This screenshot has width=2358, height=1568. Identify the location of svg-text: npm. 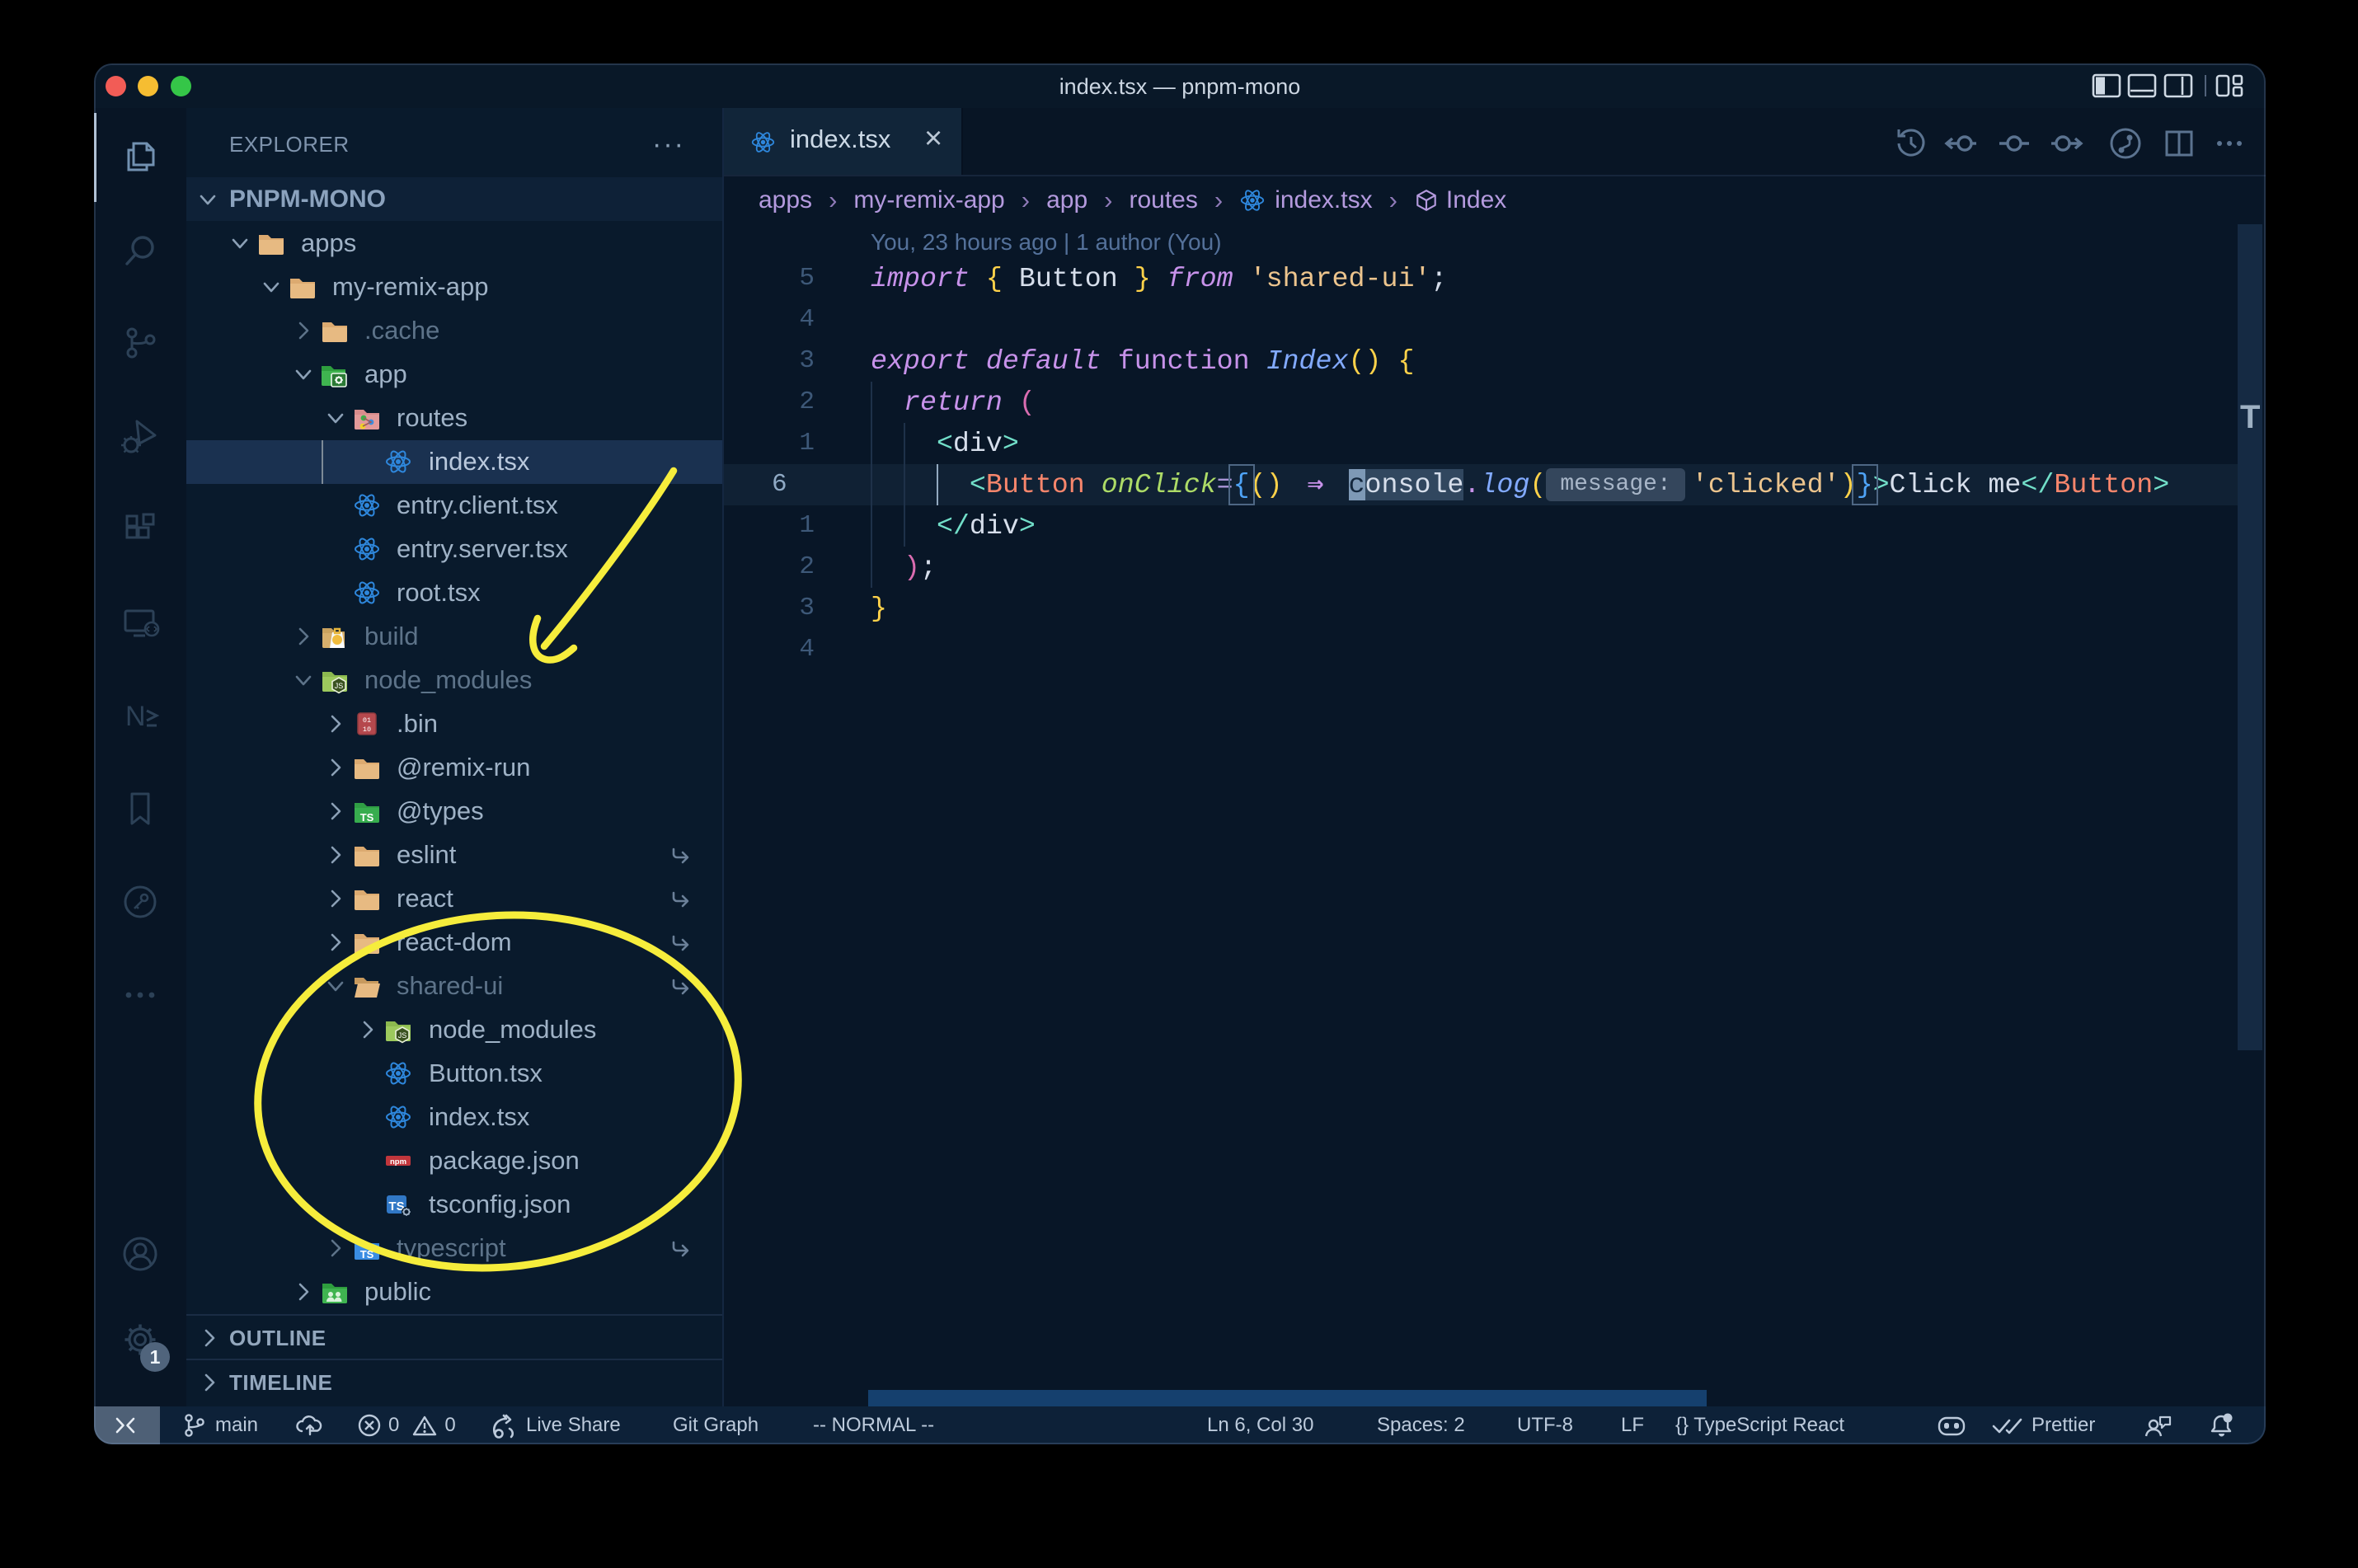
(398, 1162).